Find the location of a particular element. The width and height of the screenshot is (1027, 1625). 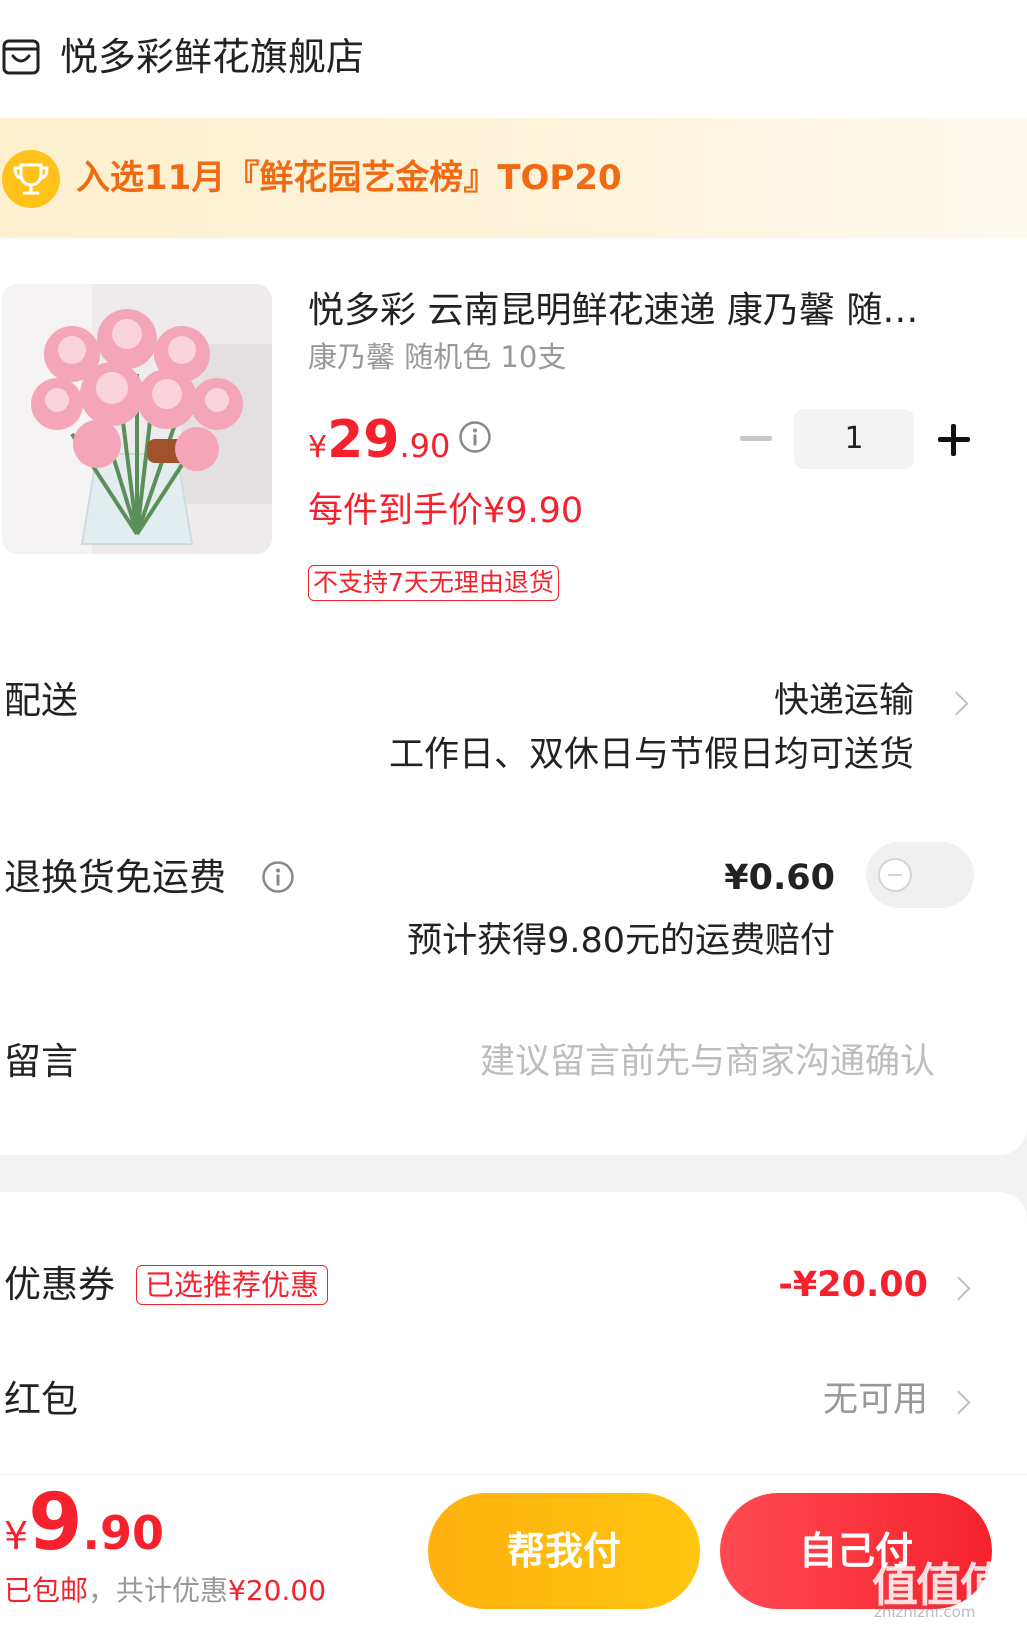

delivery-note: 工作日、双休日与节假日均可送货 is located at coordinates (651, 755).